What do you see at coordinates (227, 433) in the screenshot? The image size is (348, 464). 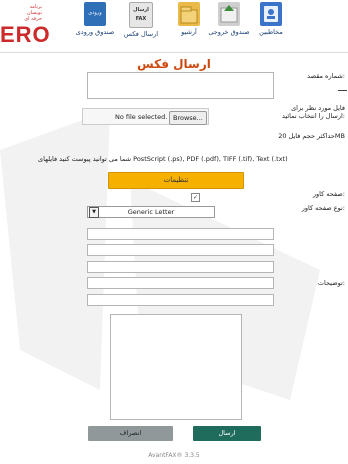 I see `send-button: ارسال` at bounding box center [227, 433].